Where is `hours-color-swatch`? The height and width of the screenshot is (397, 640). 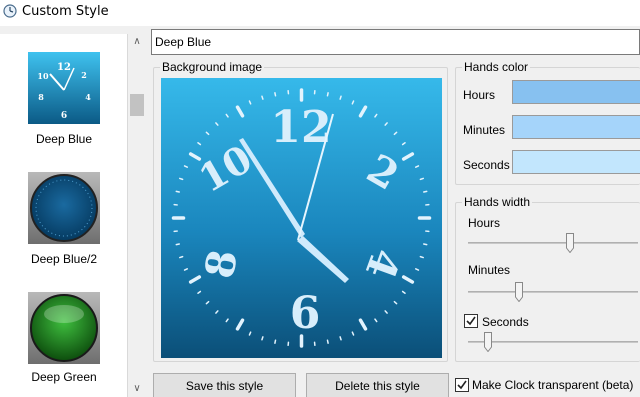 hours-color-swatch is located at coordinates (576, 92).